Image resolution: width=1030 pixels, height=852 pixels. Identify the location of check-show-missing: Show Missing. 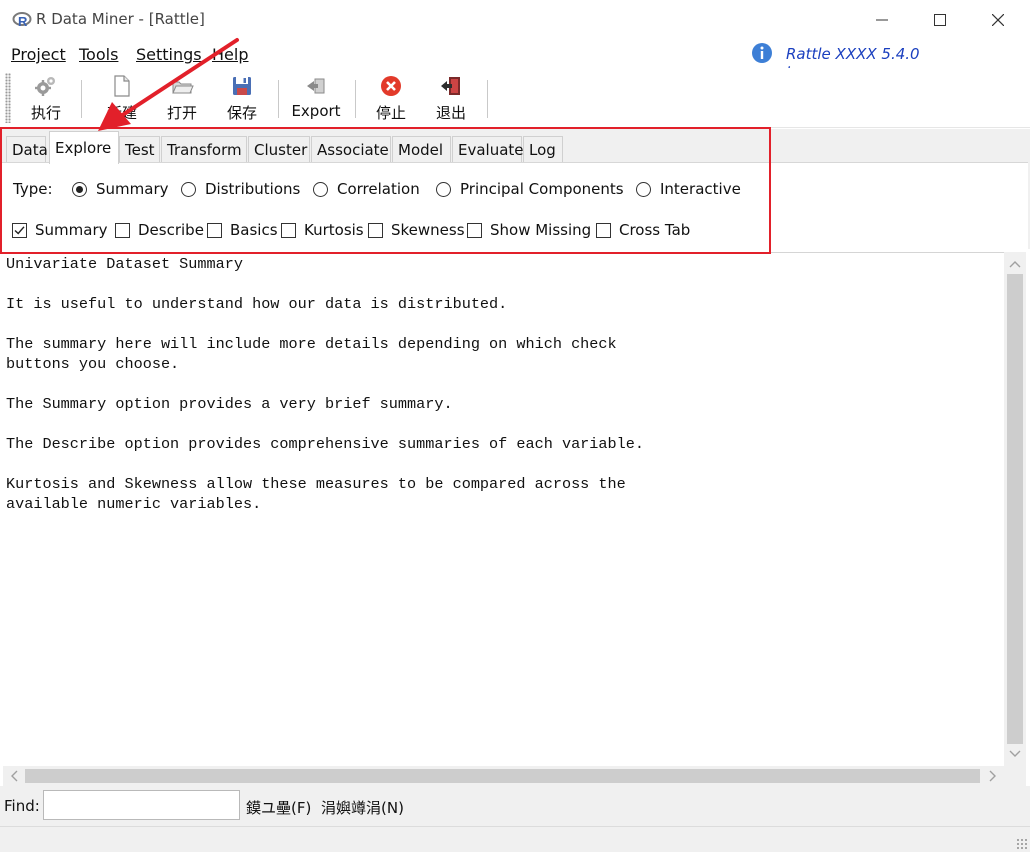
(529, 230).